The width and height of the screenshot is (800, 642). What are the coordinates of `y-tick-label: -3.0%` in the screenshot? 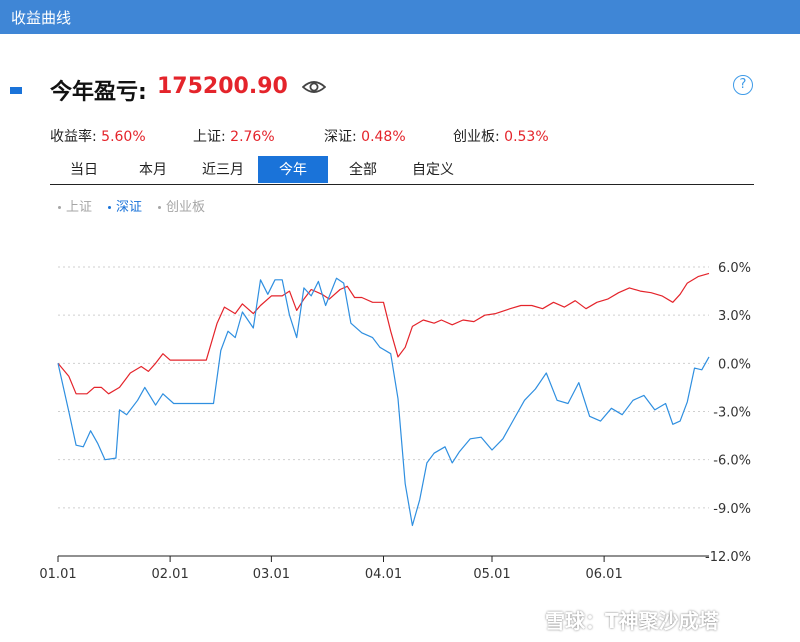 It's located at (732, 413).